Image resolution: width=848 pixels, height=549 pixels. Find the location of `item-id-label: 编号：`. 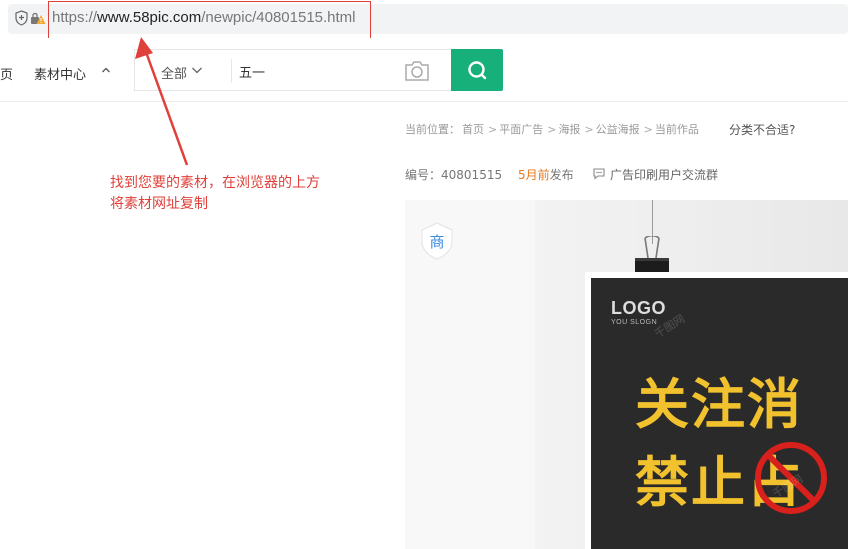

item-id-label: 编号： is located at coordinates (423, 175).